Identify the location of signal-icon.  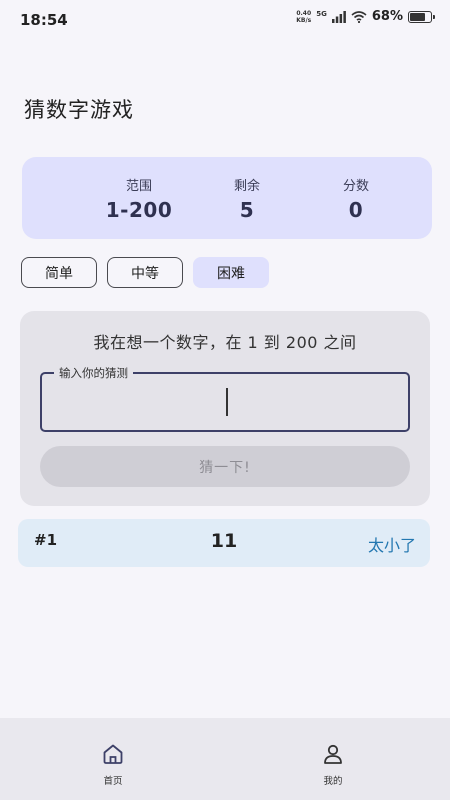
(338, 16).